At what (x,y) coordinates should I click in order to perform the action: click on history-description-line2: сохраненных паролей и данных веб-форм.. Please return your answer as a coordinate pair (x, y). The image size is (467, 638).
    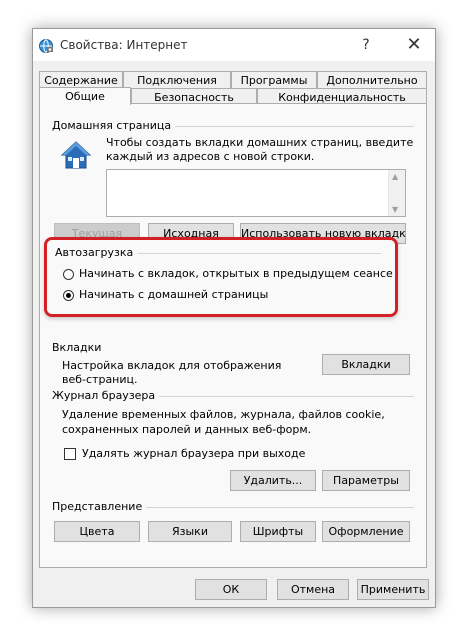
    Looking at the image, I should click on (187, 429).